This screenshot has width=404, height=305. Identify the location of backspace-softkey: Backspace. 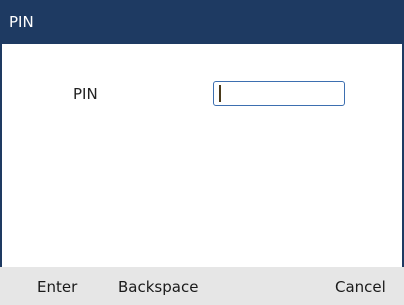
(158, 287).